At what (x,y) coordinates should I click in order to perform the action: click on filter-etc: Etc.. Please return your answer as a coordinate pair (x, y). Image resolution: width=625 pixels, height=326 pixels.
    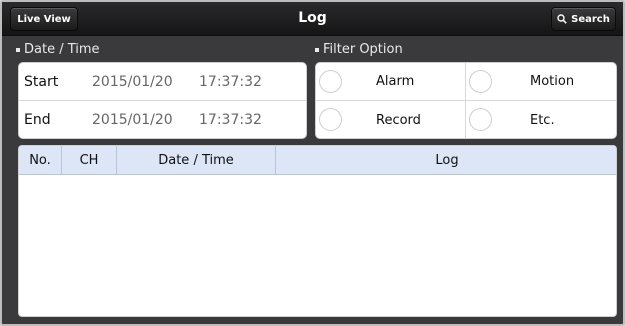
    Looking at the image, I should click on (541, 120).